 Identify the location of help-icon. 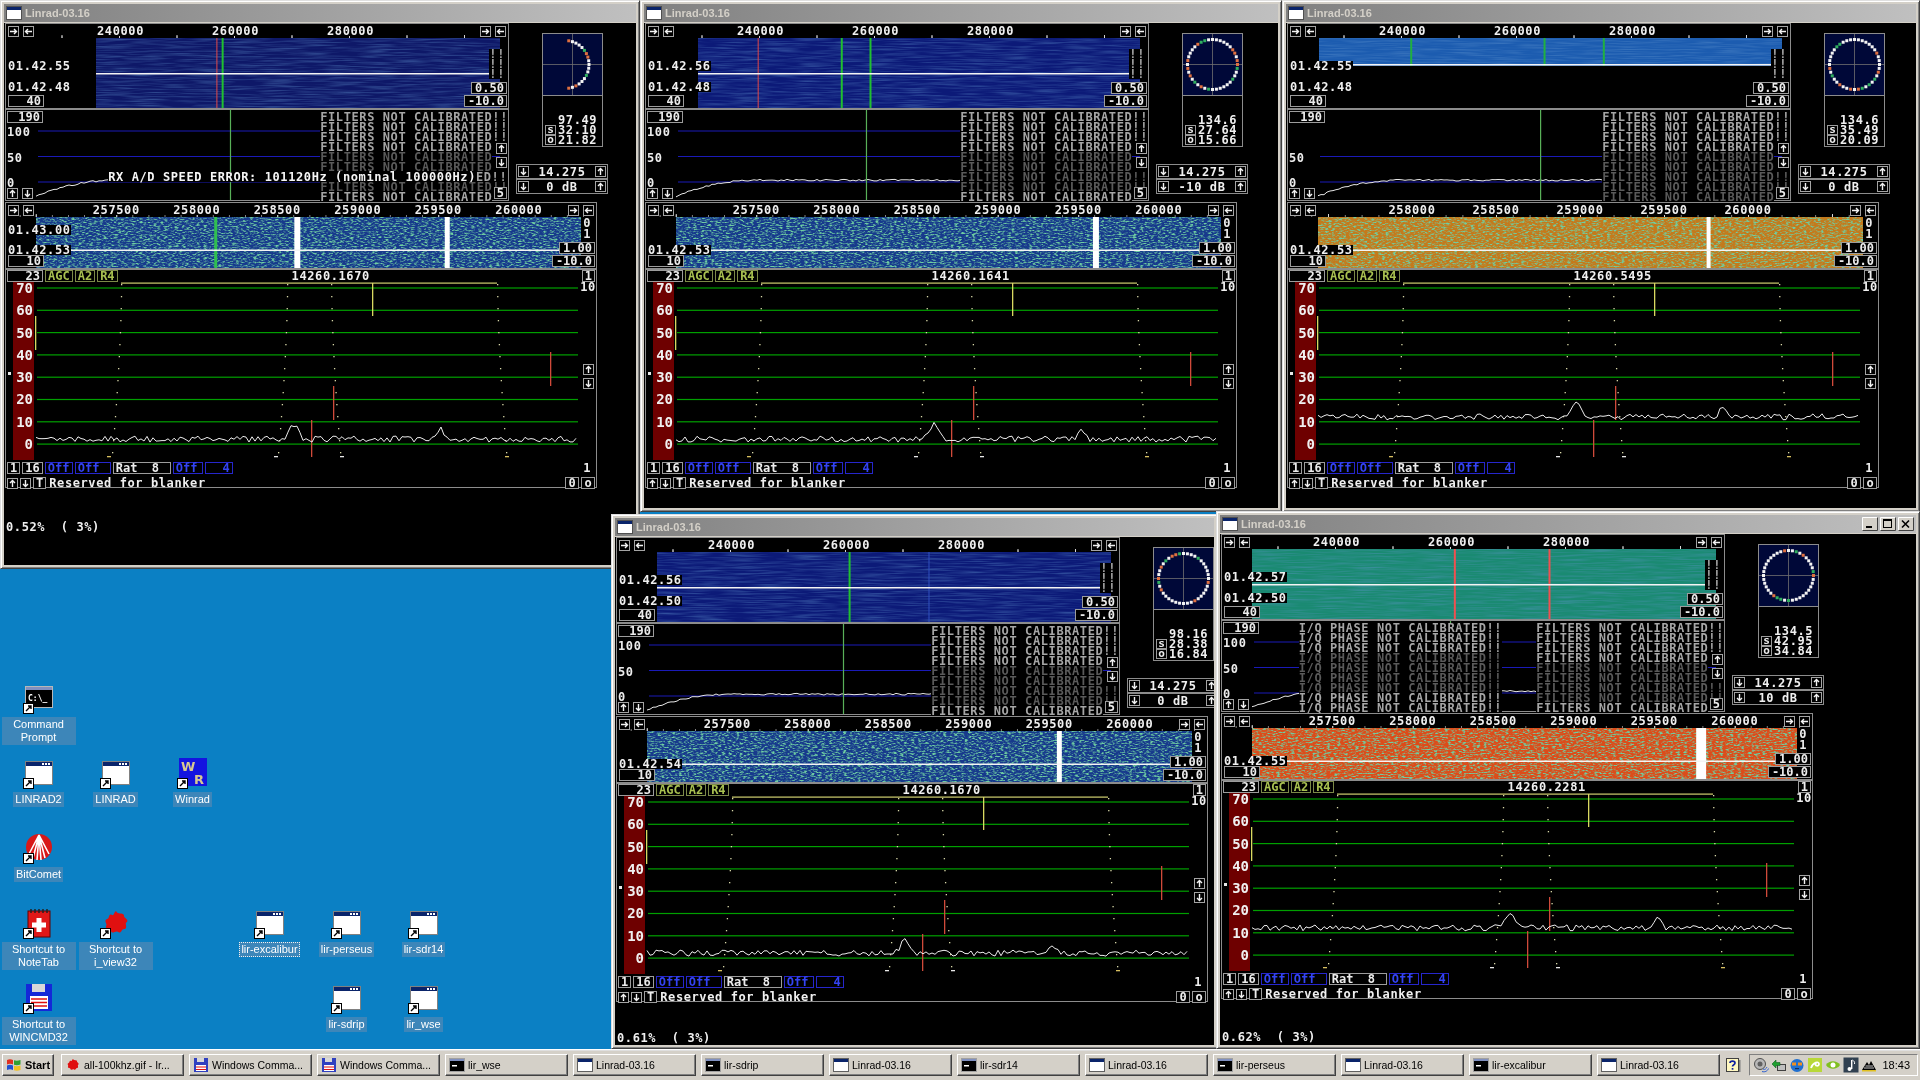
(1733, 1065).